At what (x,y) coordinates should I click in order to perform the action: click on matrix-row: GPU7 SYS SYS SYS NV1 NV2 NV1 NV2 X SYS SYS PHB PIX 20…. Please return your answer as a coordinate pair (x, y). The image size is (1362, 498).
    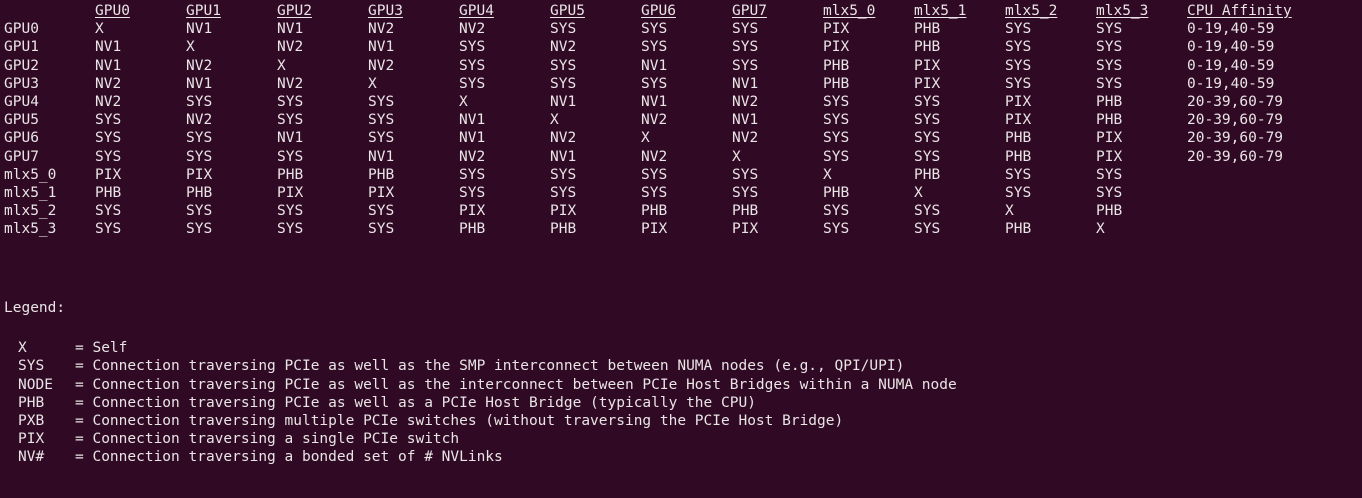
    Looking at the image, I should click on (665, 157).